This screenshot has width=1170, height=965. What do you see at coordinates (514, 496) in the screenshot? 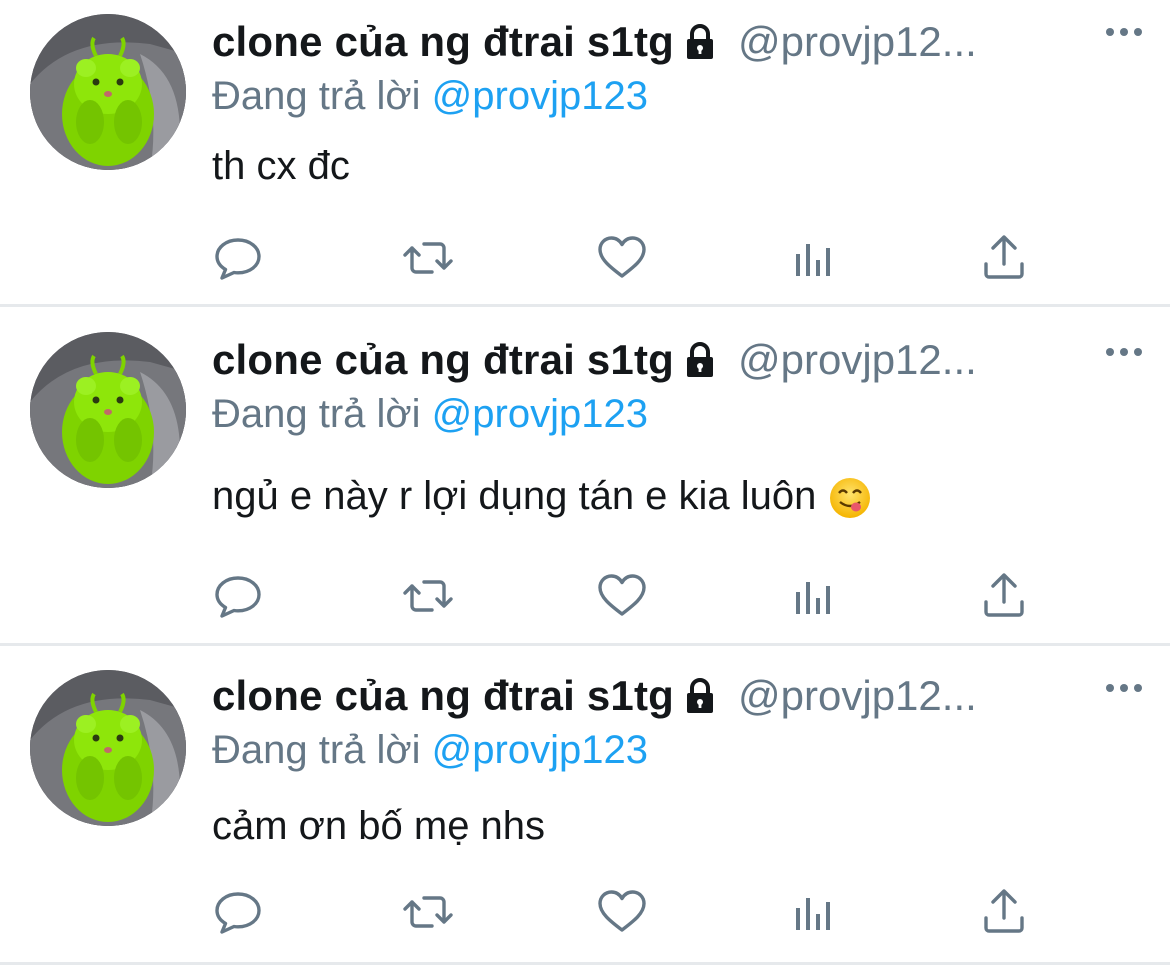
I see `tweet-text-content: ngủ e này r lợi dụng tán e kia luôn` at bounding box center [514, 496].